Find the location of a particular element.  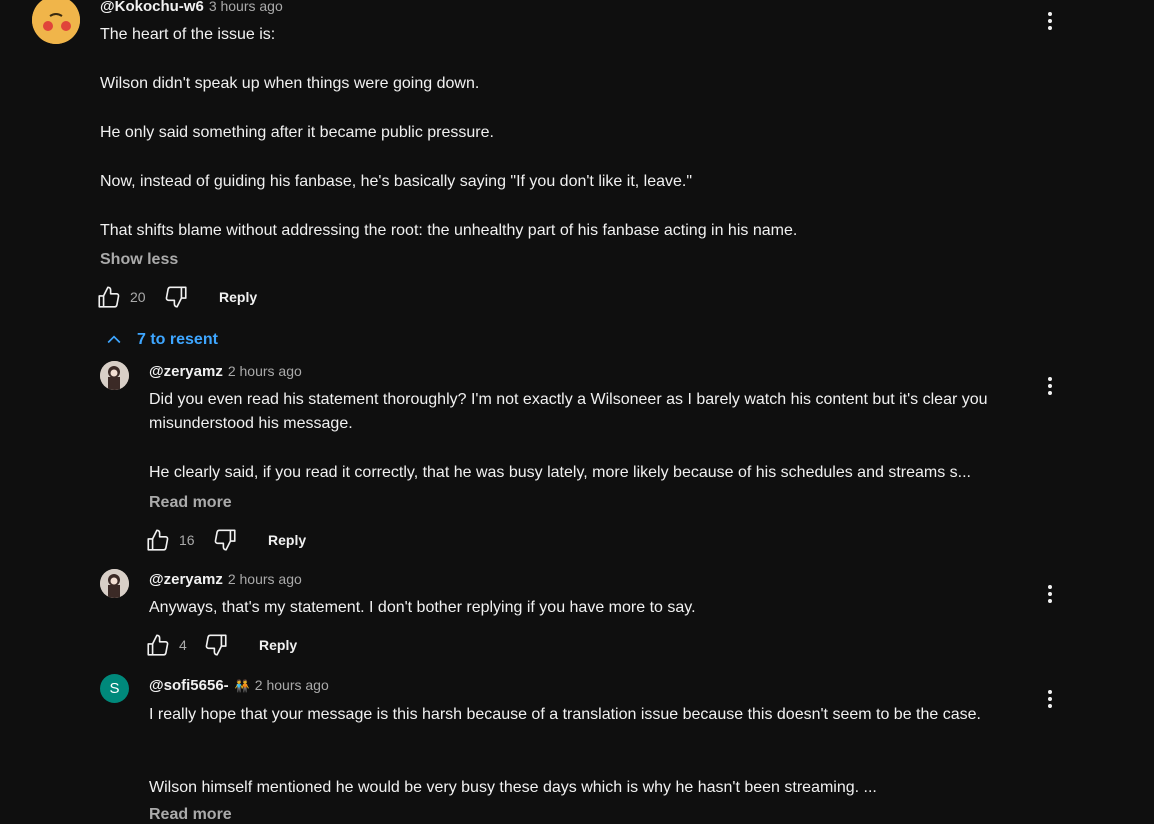

like-count: 4 is located at coordinates (183, 645).